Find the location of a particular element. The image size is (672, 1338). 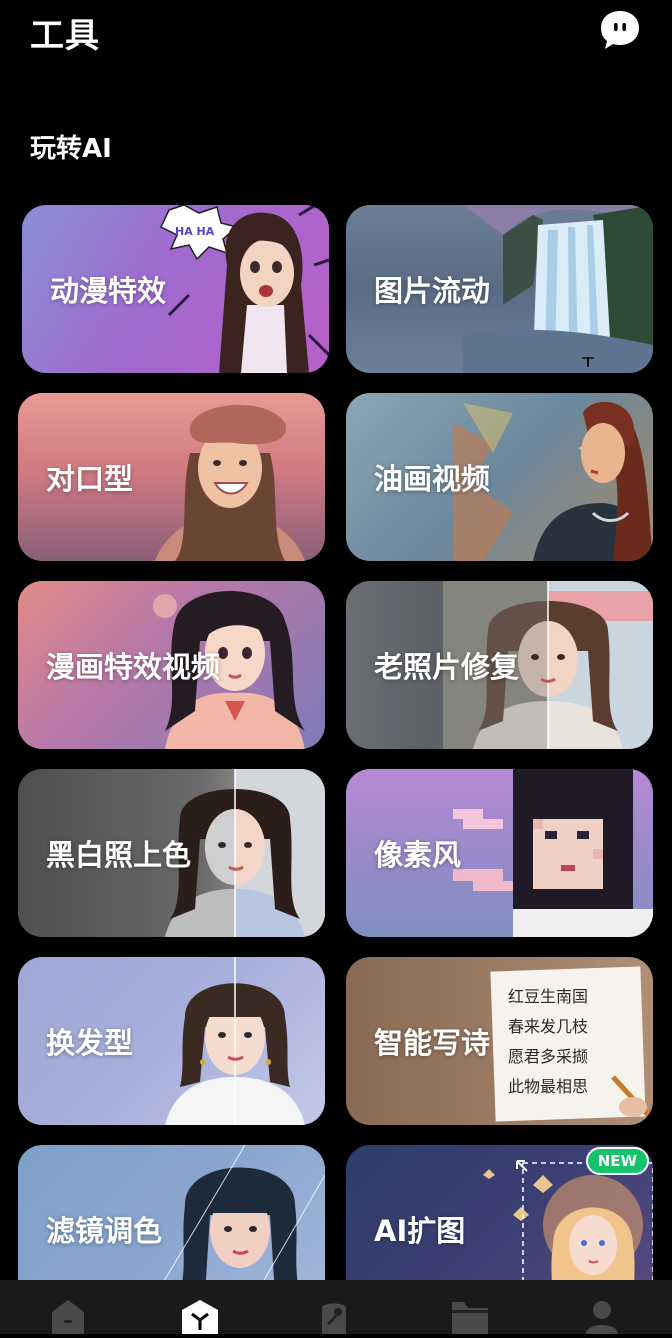

tool-card-label: 换发型 is located at coordinates (90, 1043).